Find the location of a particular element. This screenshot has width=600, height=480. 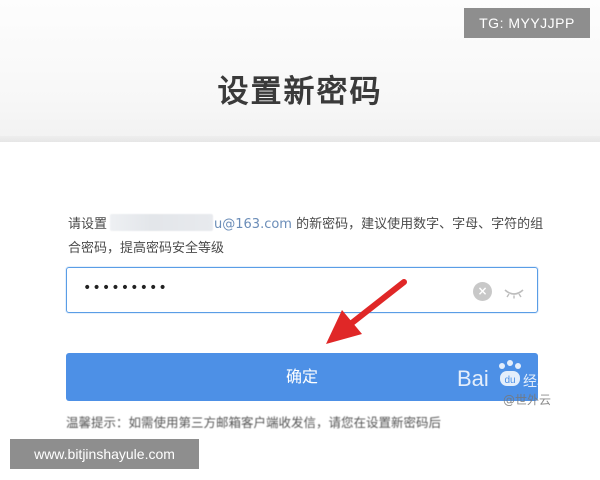

watermark-sub: @世外云 is located at coordinates (527, 399).